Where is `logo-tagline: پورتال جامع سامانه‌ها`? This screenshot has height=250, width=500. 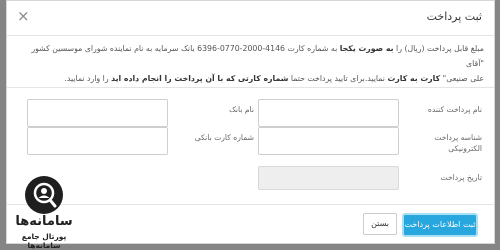
logo-tagline: پورتال جامع سامانه‌ها is located at coordinates (44, 241).